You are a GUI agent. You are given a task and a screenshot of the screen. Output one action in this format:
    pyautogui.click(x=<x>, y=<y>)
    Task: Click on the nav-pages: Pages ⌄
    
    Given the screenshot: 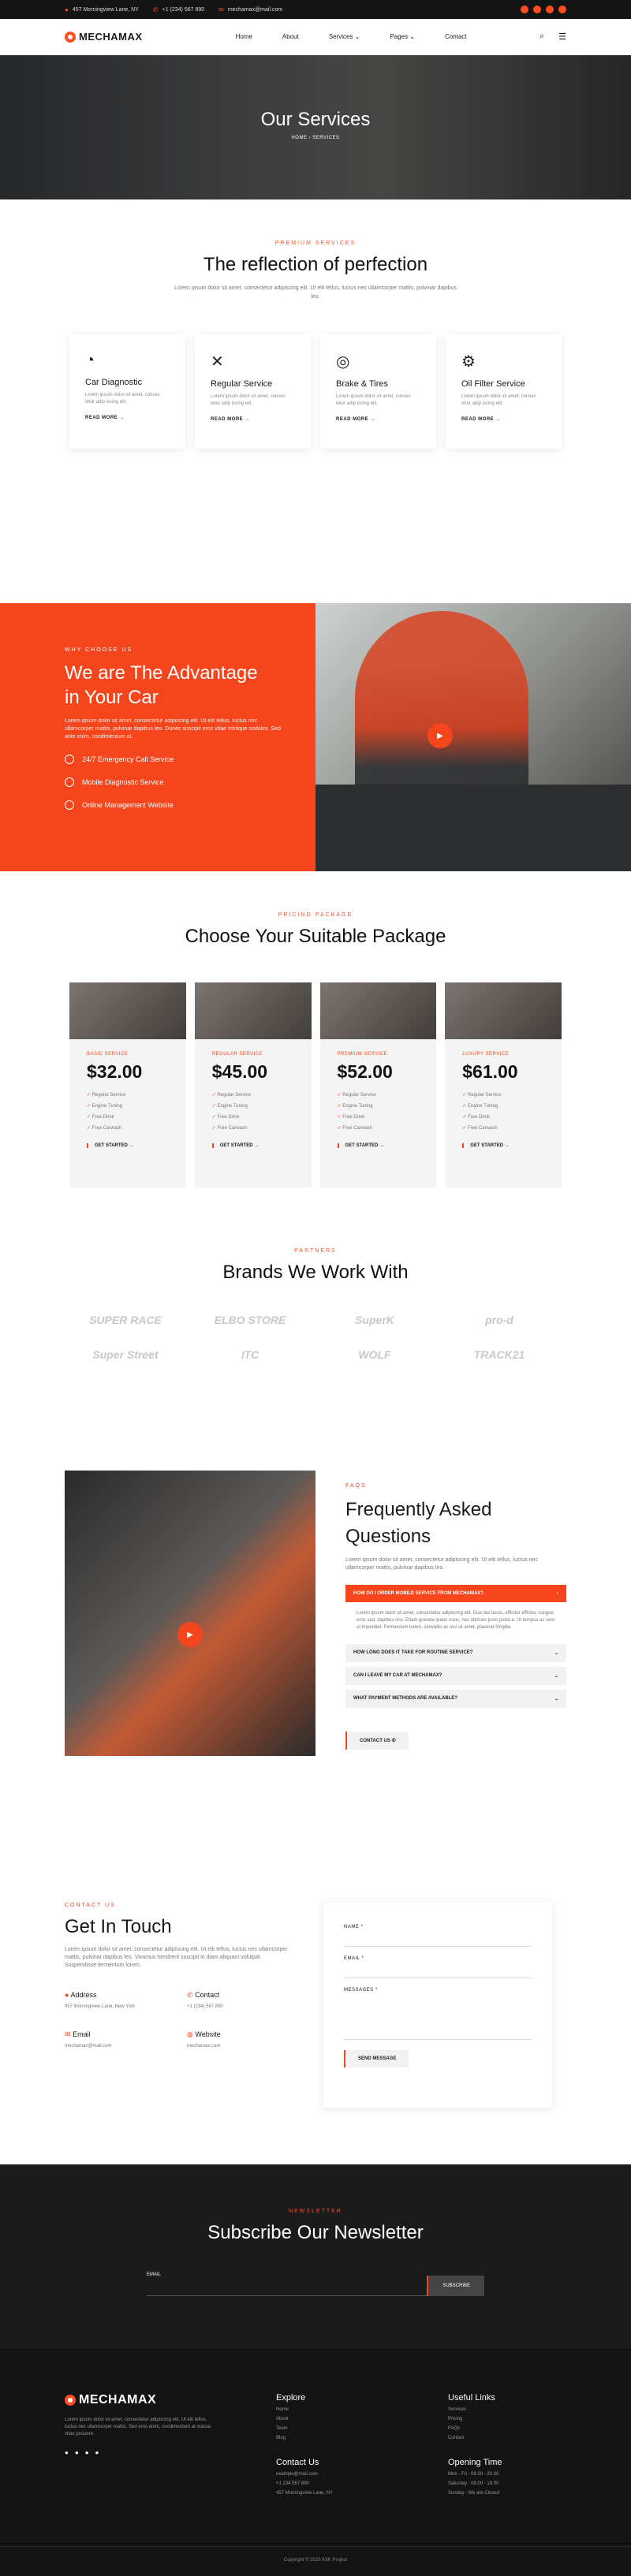 What is the action you would take?
    pyautogui.click(x=402, y=36)
    